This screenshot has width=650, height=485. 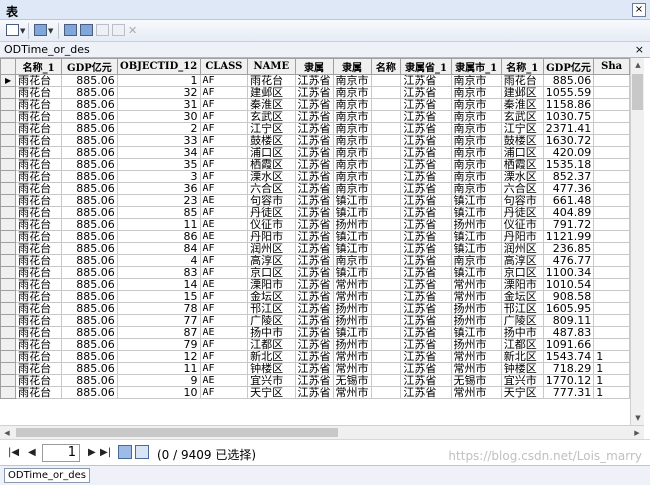 I want to click on table-cell: 丹阳市, so click(x=271, y=236).